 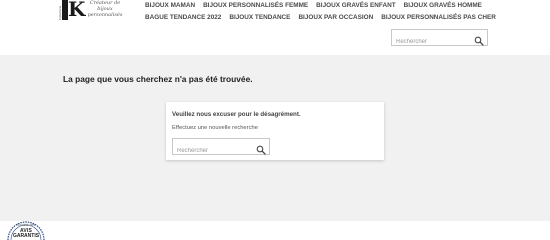 I want to click on nav-item-bijoux-tendance: Bijoux Tendance, so click(x=259, y=17).